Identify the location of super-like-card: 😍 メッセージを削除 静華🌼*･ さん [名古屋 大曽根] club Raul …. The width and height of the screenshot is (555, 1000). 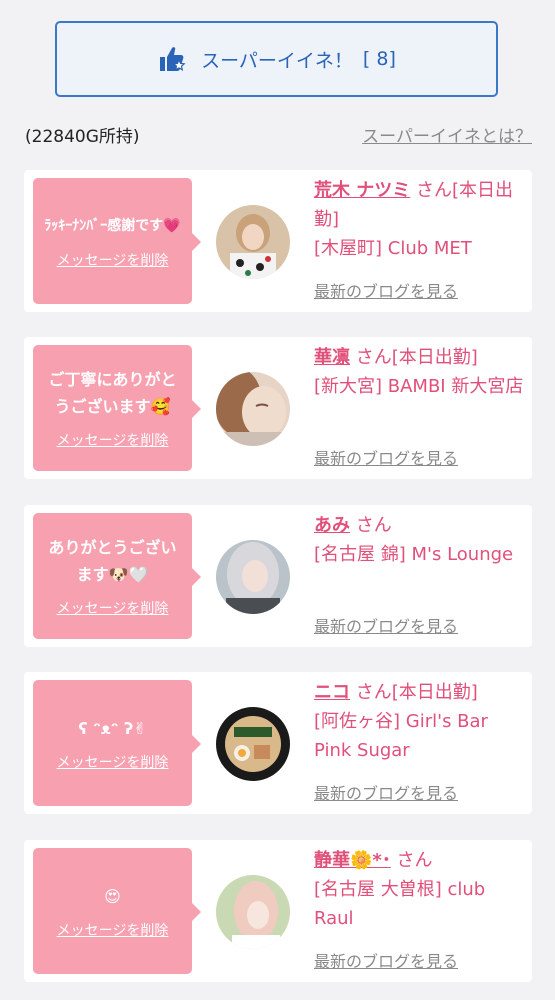
(278, 911).